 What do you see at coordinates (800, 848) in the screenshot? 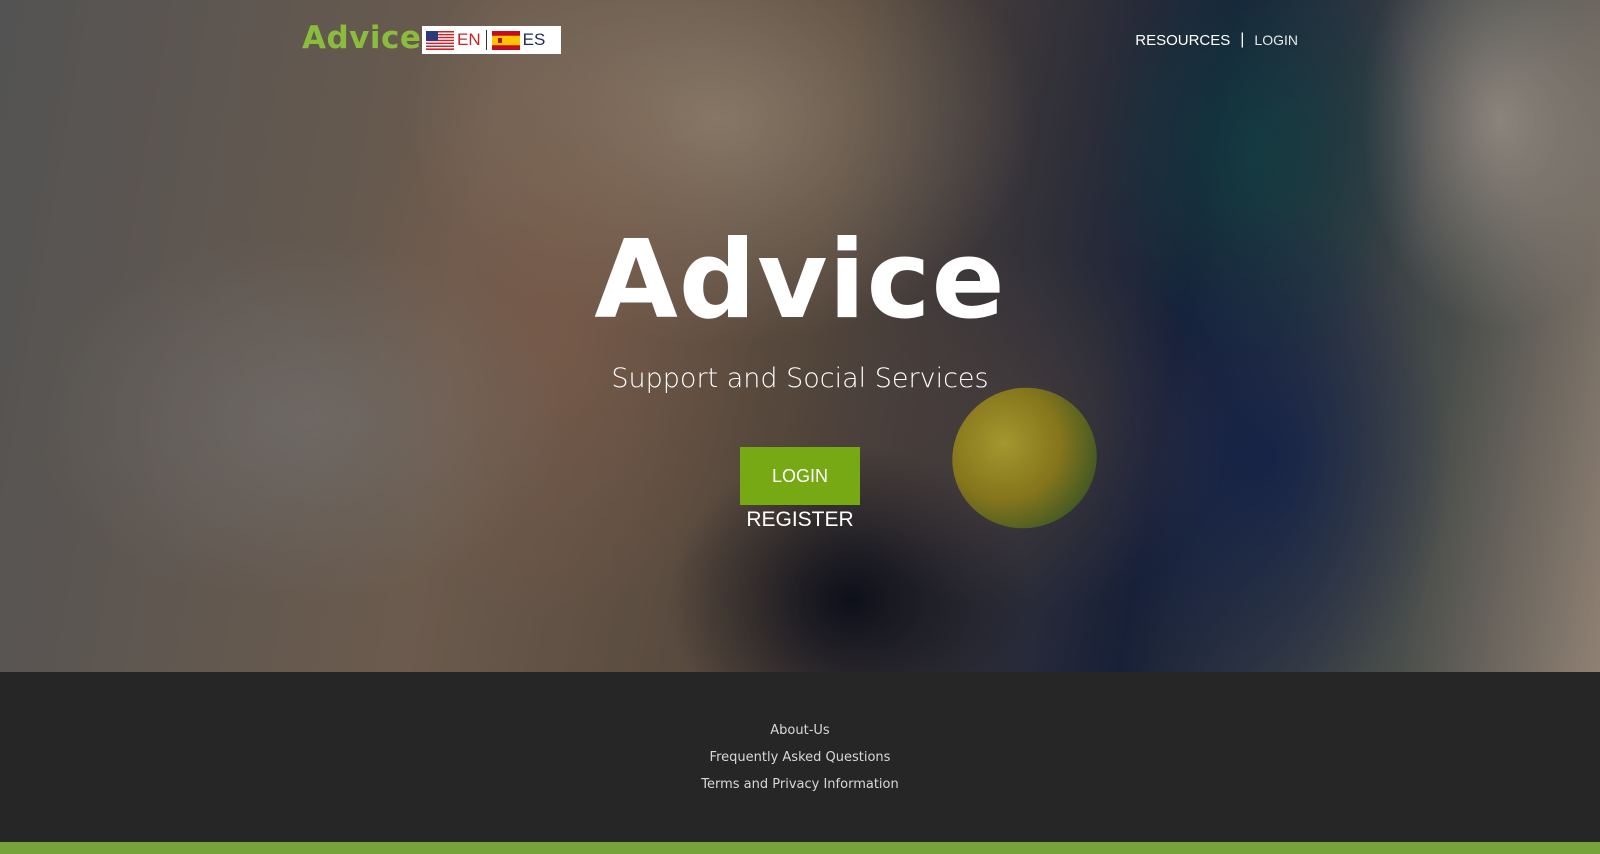
I see `footer-accent-bar` at bounding box center [800, 848].